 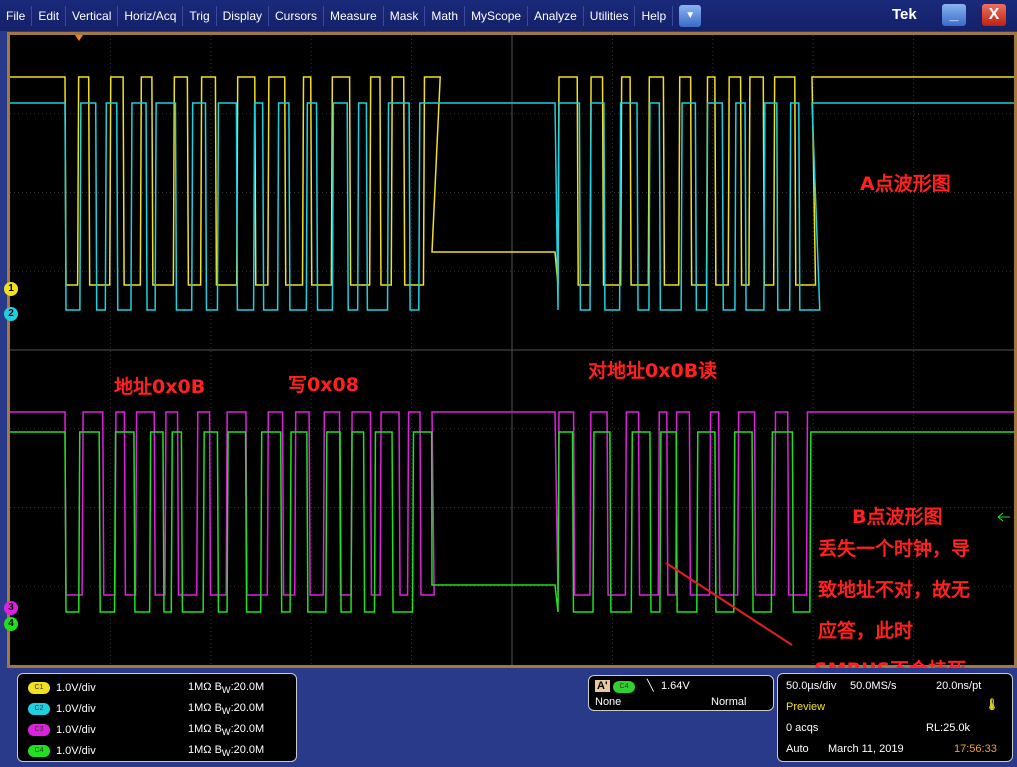 I want to click on menu-math: Math, so click(x=445, y=15).